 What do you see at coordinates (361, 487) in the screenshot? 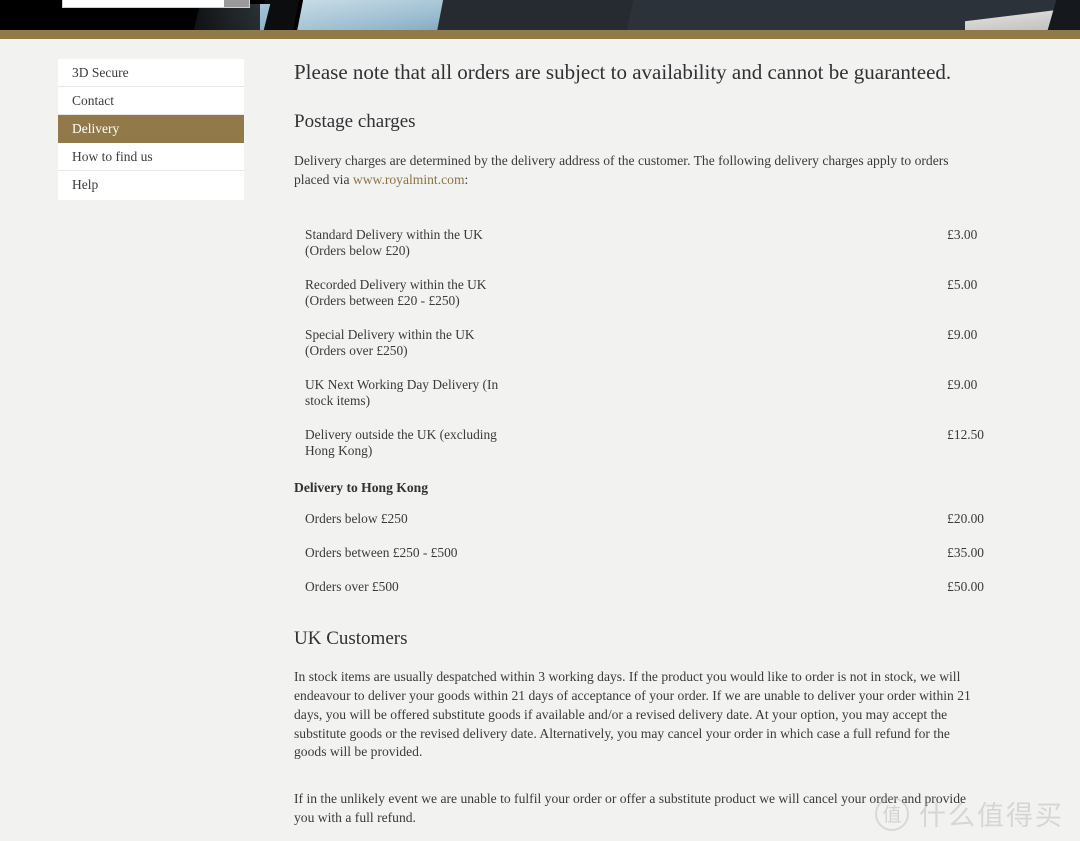
I see `hong-kong-subheading: Delivery to Hong Kong` at bounding box center [361, 487].